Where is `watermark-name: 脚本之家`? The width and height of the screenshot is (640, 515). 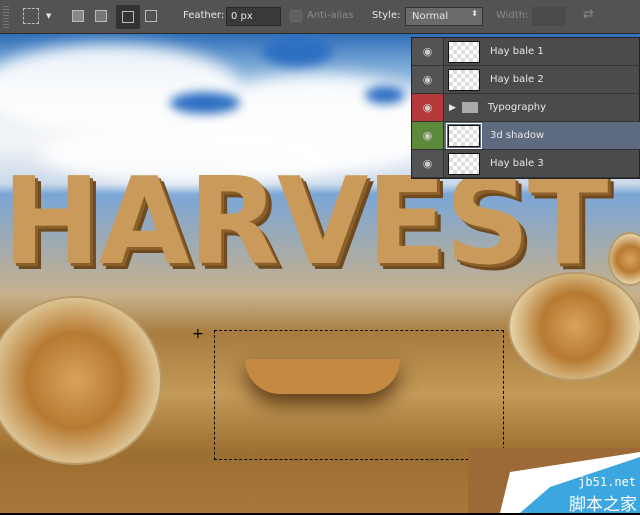
watermark-name: 脚本之家 is located at coordinates (603, 505).